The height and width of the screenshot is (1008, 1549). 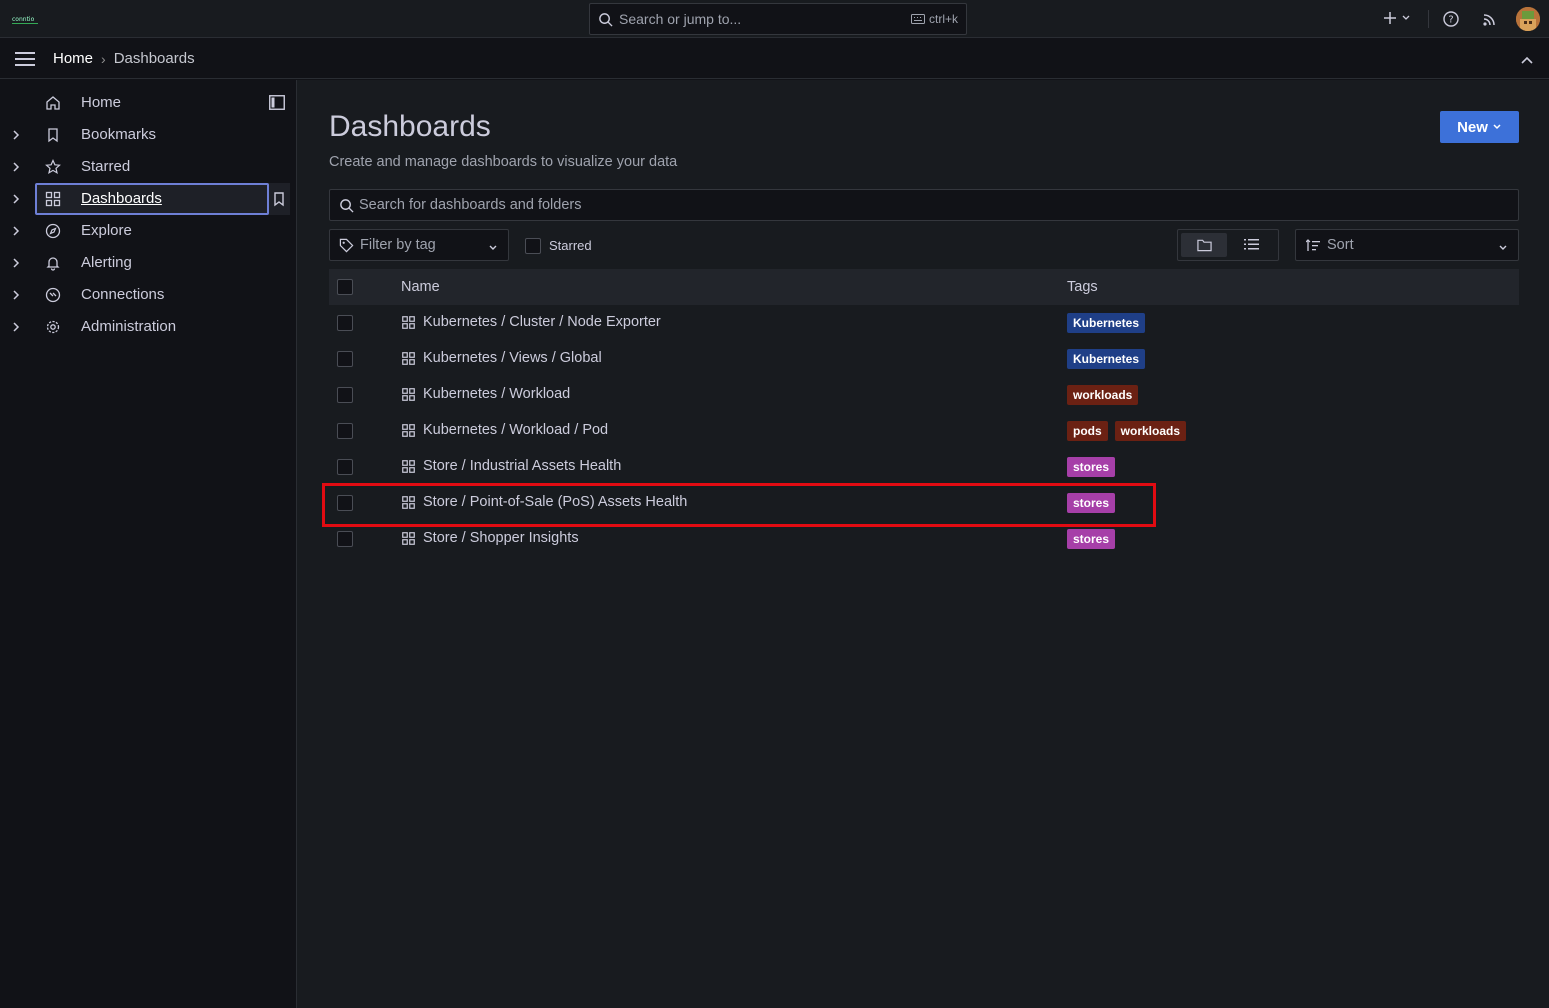 What do you see at coordinates (53, 296) in the screenshot?
I see `connections-icon` at bounding box center [53, 296].